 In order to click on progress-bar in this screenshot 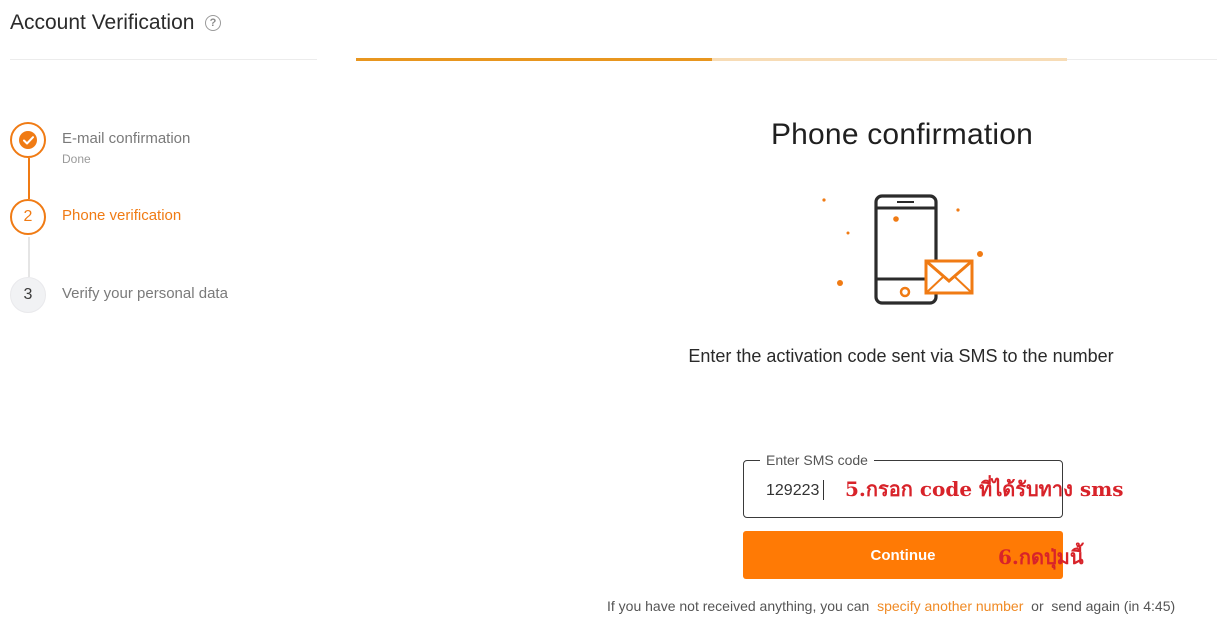, I will do `click(711, 59)`.